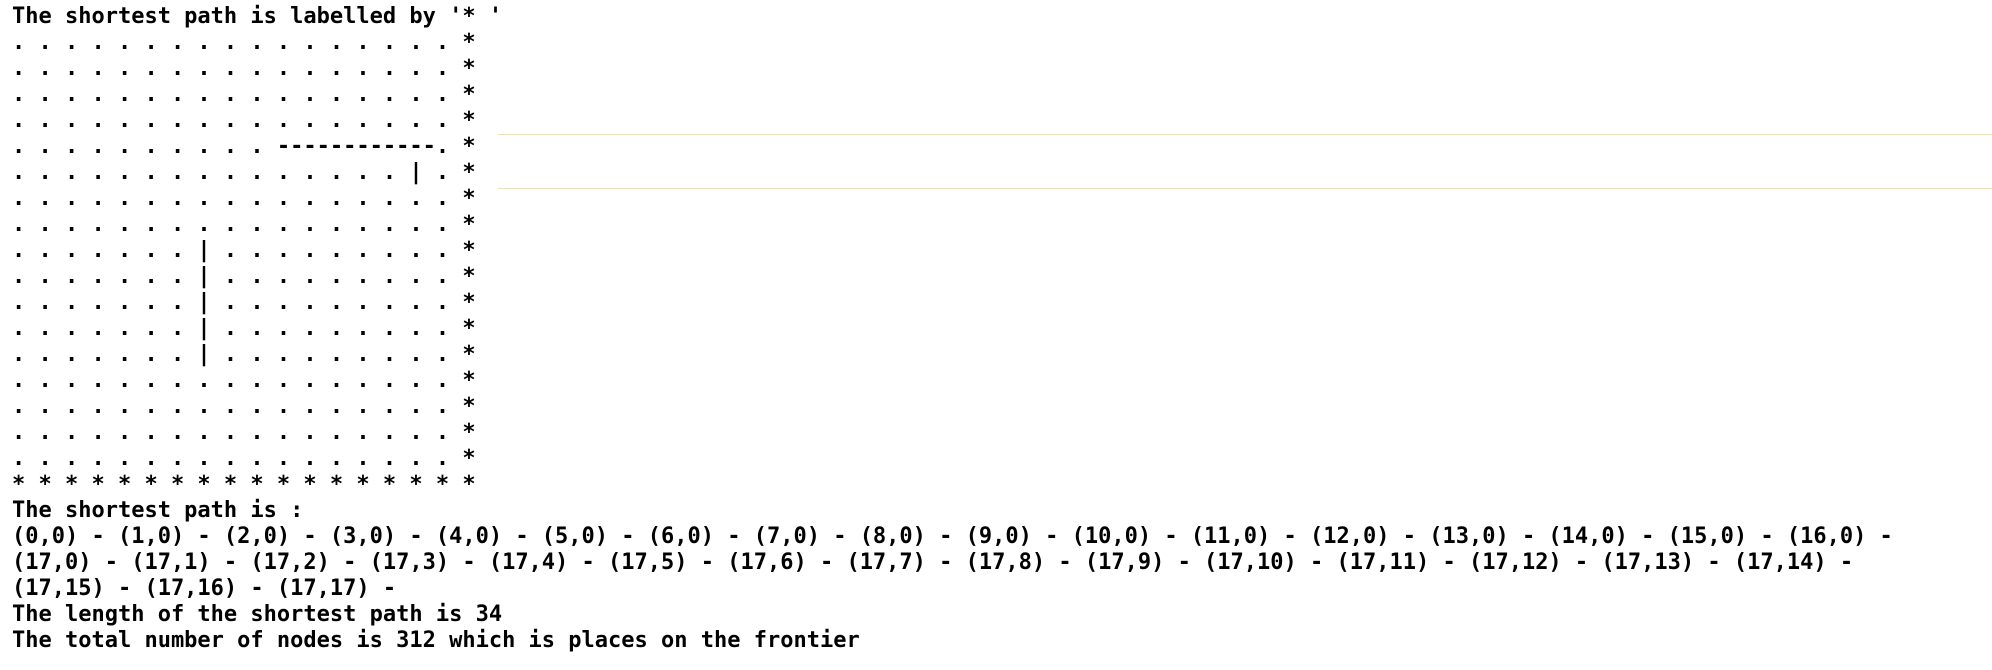 This screenshot has height=670, width=1992. I want to click on grid-row-6: . . . . . . . . . . . . . . . . . *, so click(244, 198).